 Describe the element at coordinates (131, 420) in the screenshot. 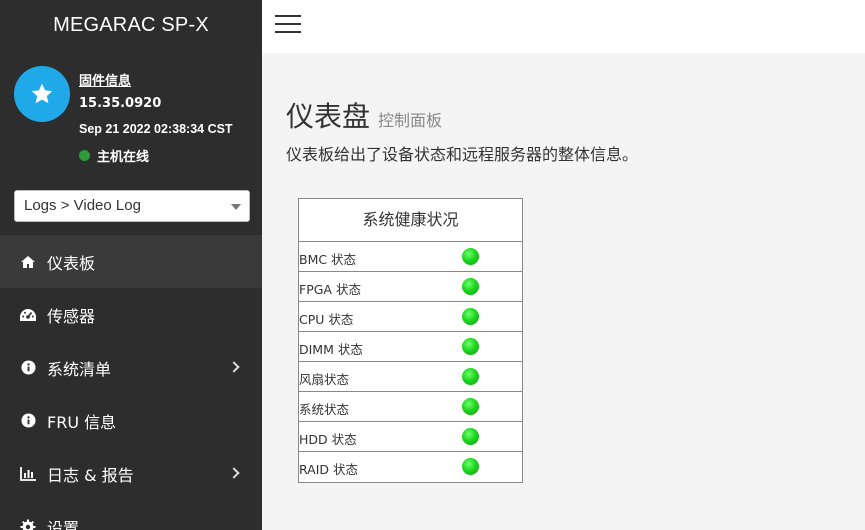

I see `sidebar-item-fru: FRU 信息` at that location.